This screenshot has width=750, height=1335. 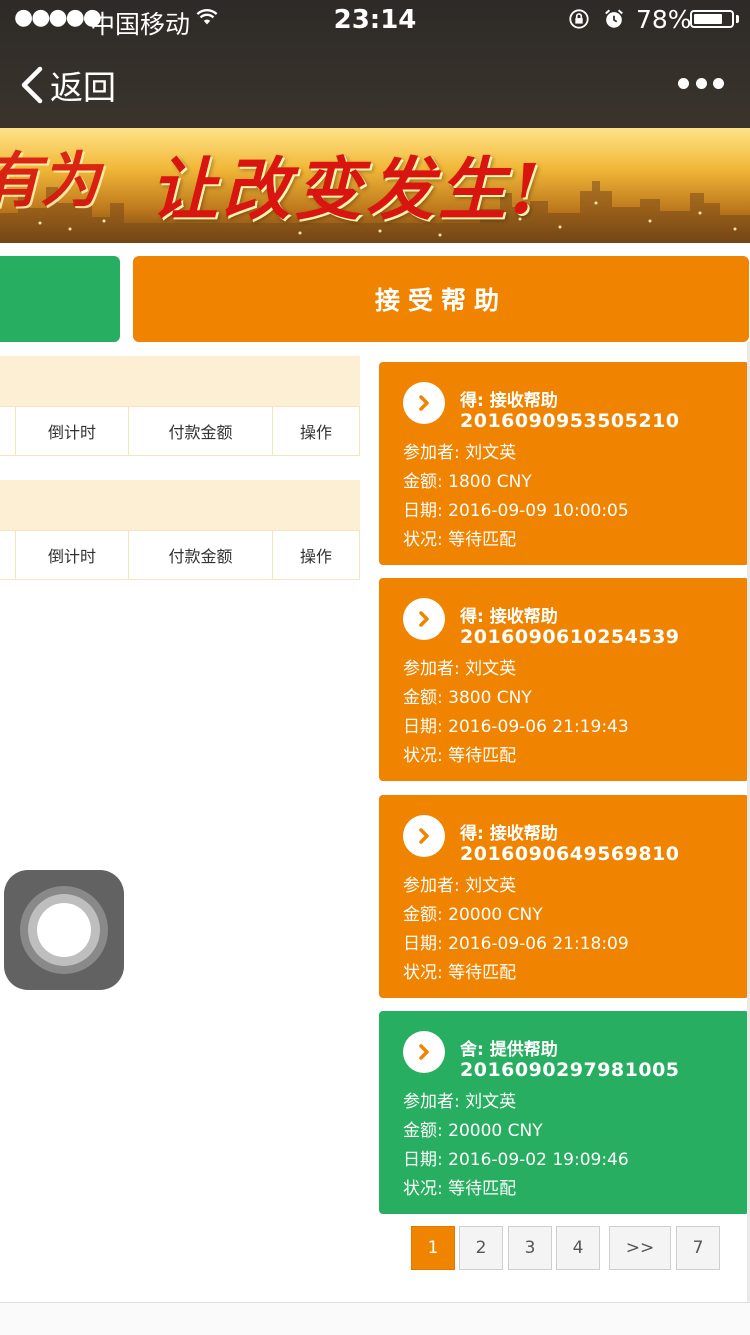 I want to click on chevron-left-icon, so click(x=32, y=85).